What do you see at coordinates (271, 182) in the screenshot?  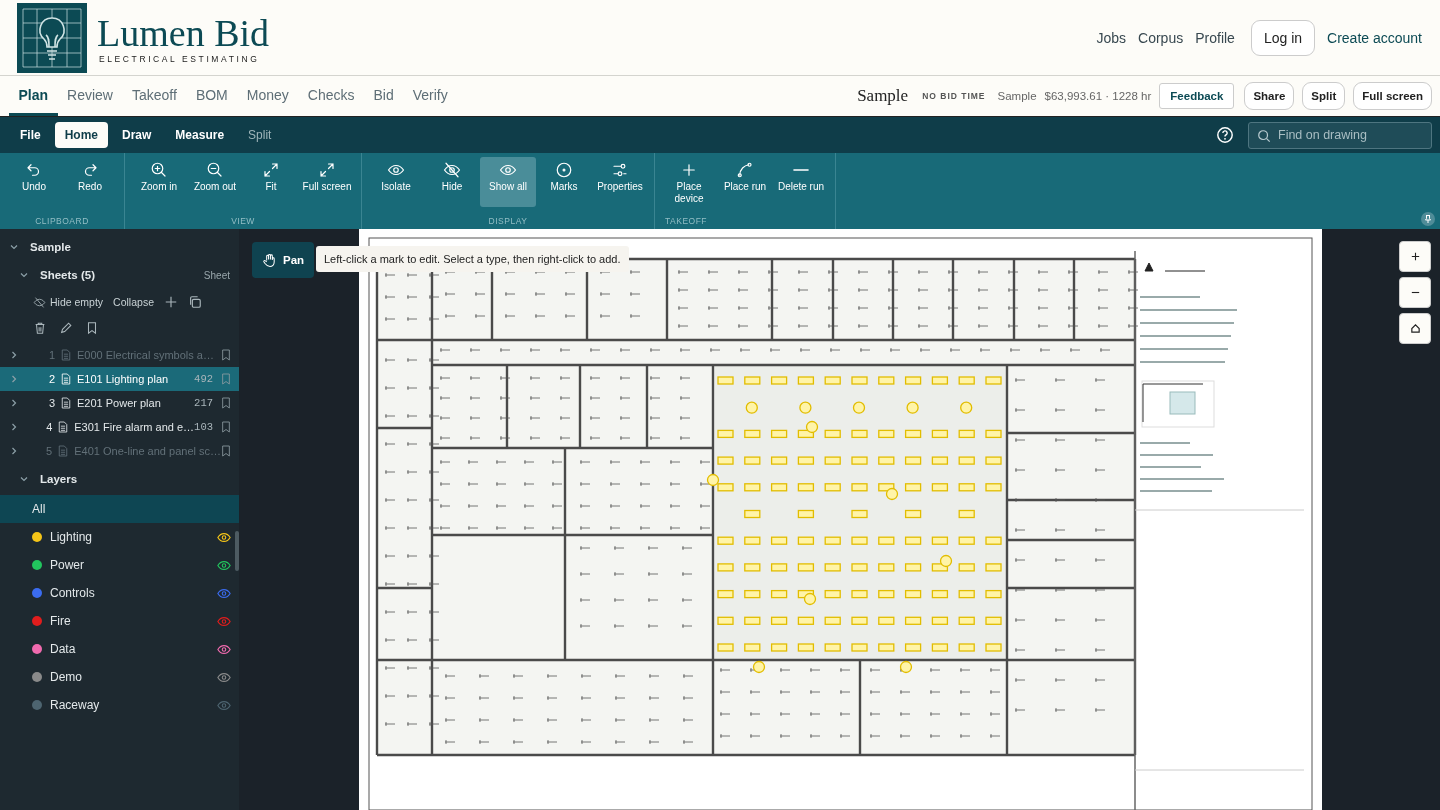 I see `ribbon-tool: Fit` at bounding box center [271, 182].